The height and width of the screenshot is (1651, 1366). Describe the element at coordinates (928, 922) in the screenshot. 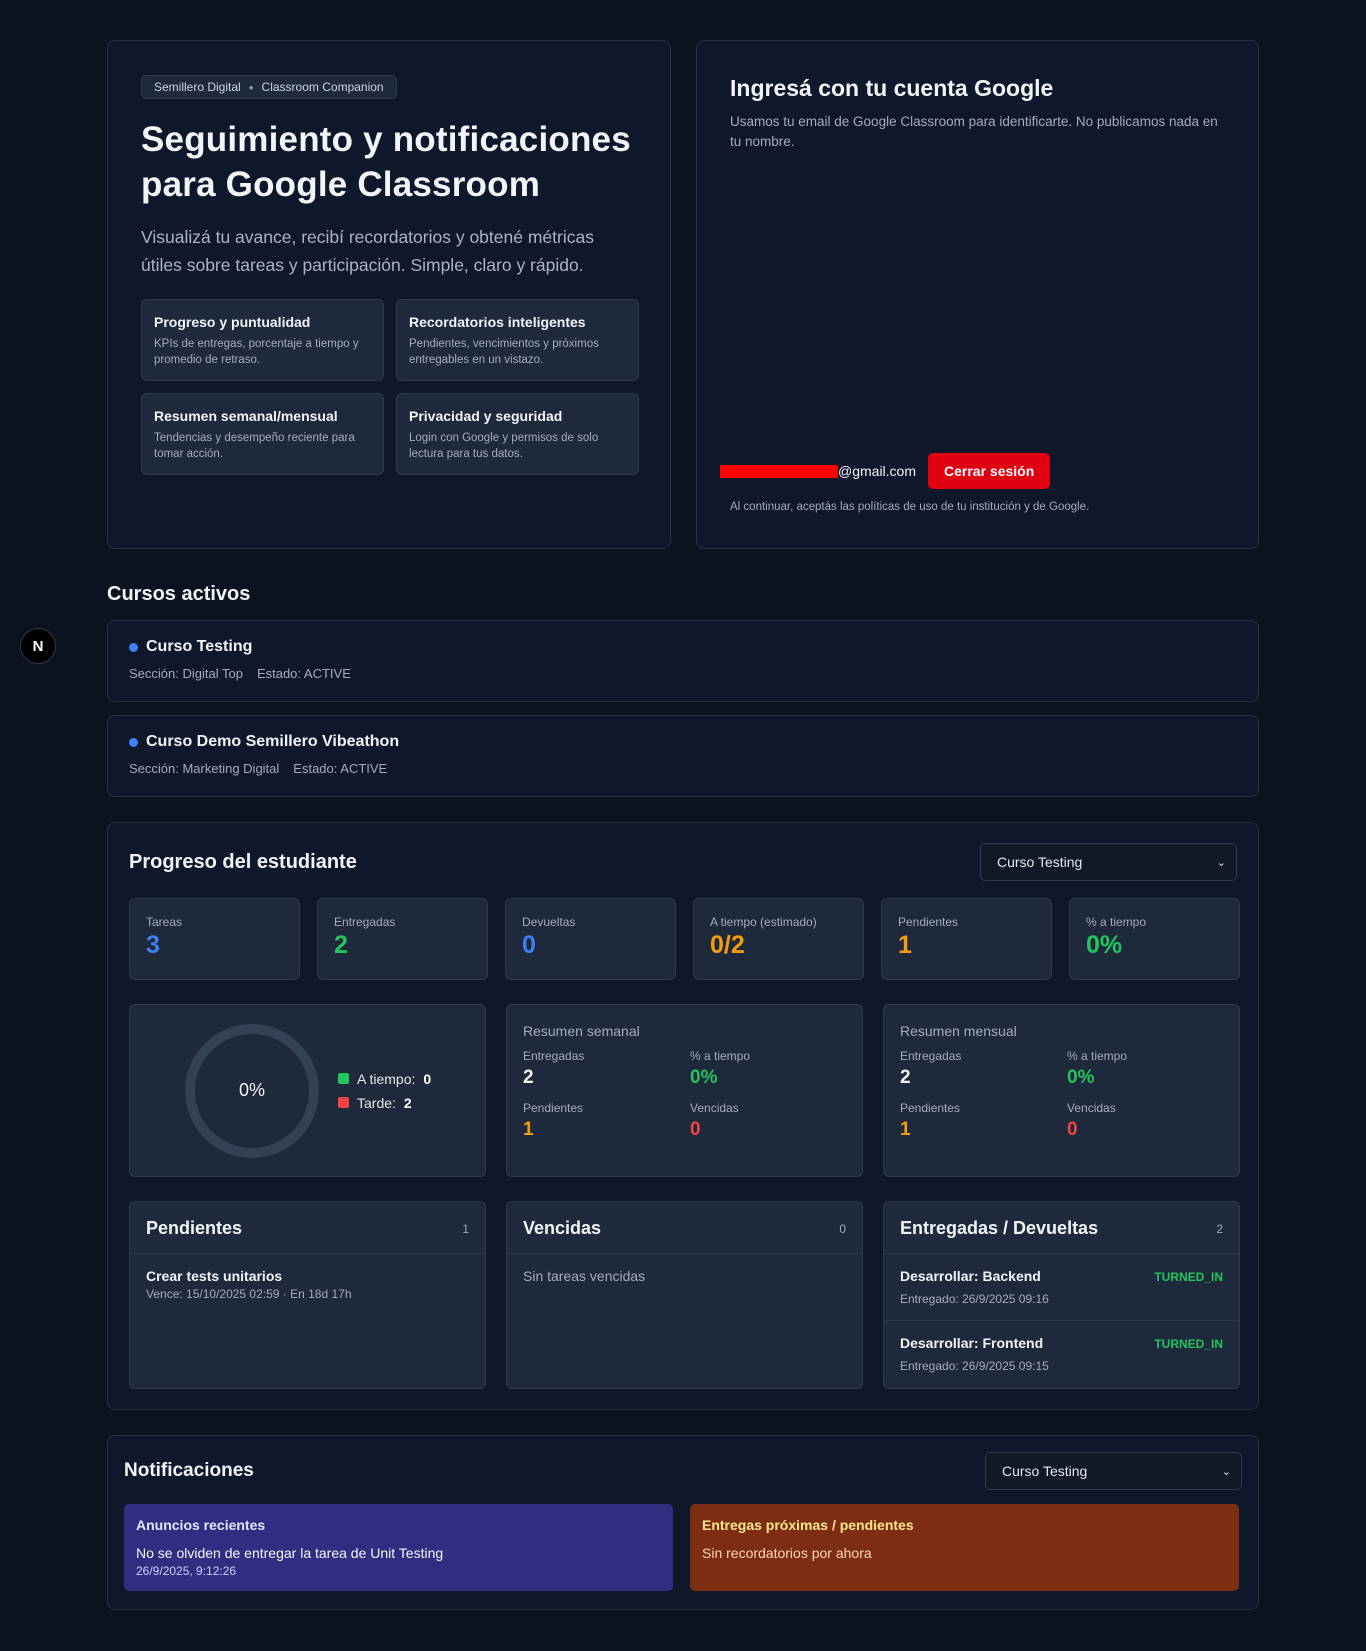

I see `kpi-label: Pendientes` at that location.